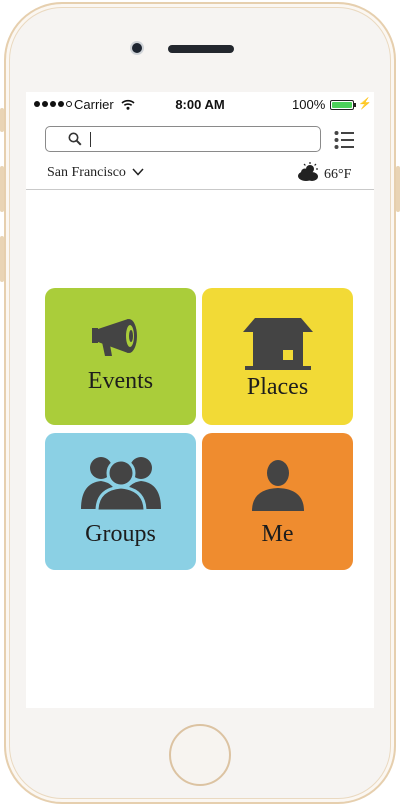  I want to click on places-tile: Places, so click(277, 356).